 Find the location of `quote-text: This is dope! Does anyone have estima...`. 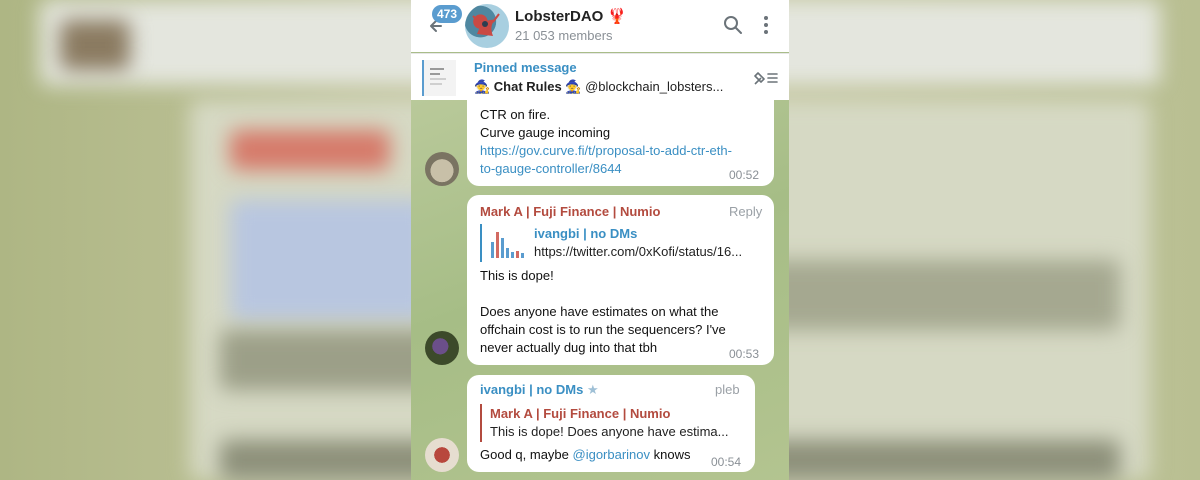

quote-text: This is dope! Does anyone have estima... is located at coordinates (609, 431).